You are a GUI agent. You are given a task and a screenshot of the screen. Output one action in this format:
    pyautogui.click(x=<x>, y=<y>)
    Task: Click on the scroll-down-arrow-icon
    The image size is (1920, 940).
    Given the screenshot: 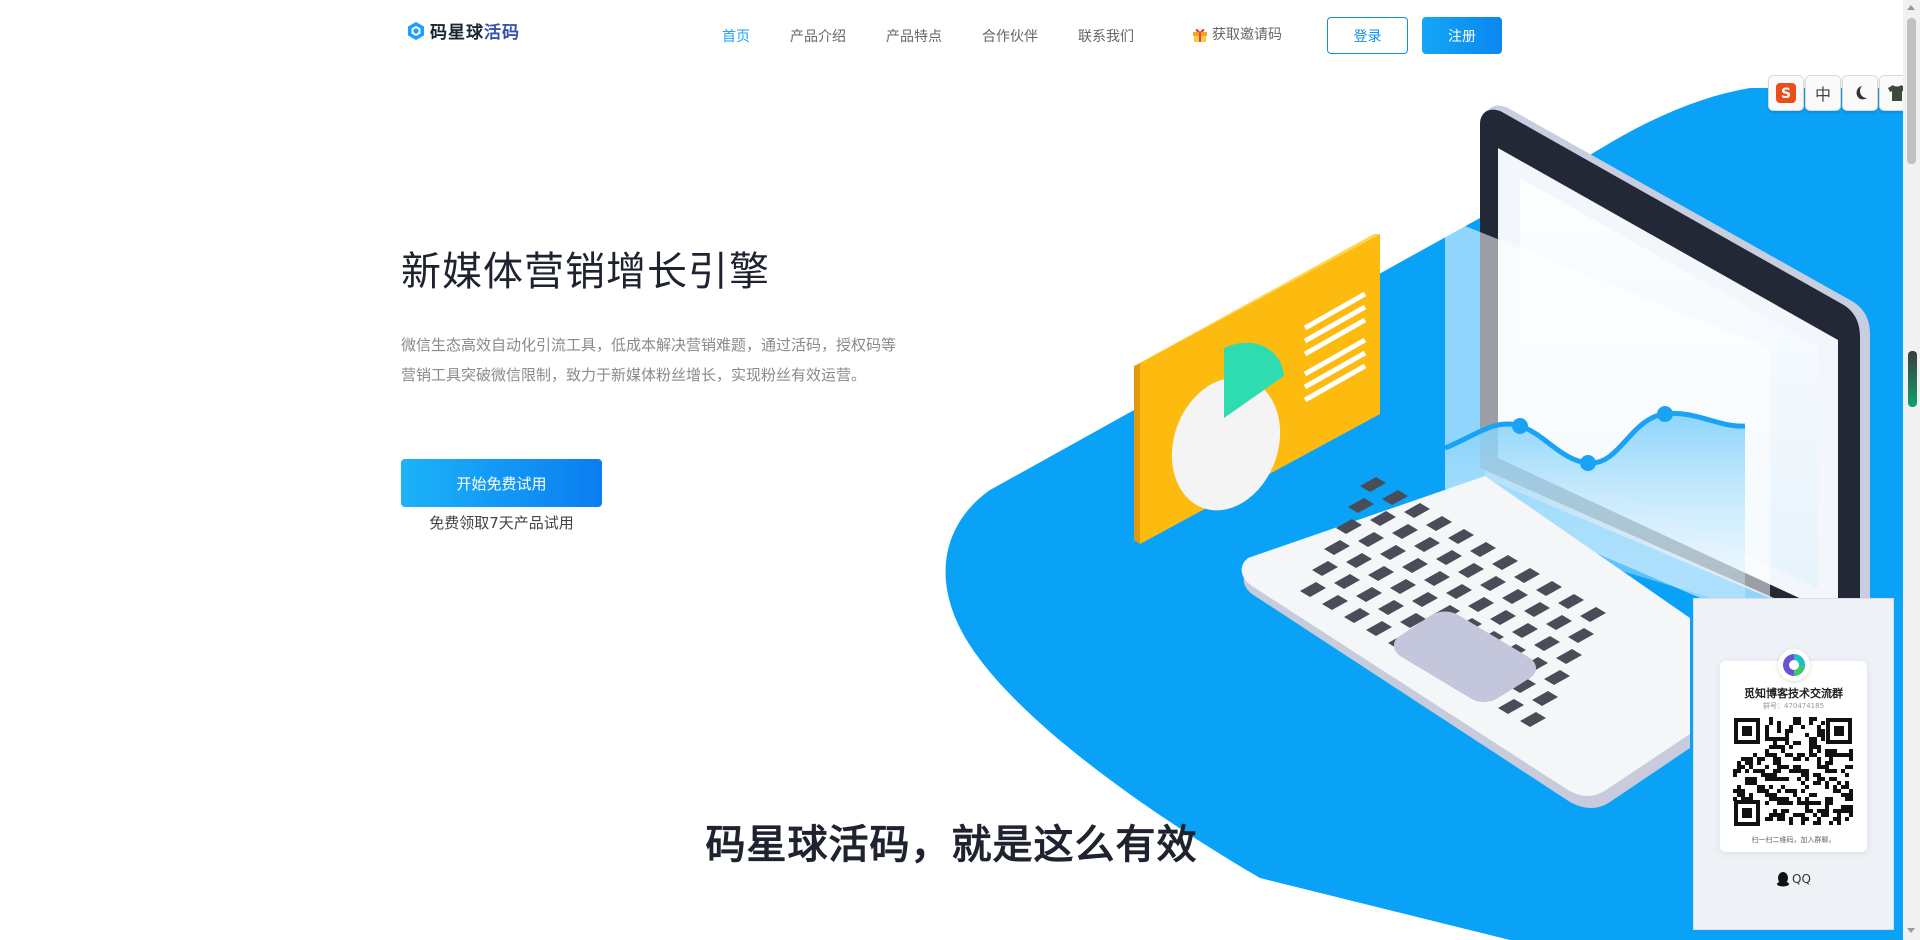 What is the action you would take?
    pyautogui.click(x=1911, y=930)
    